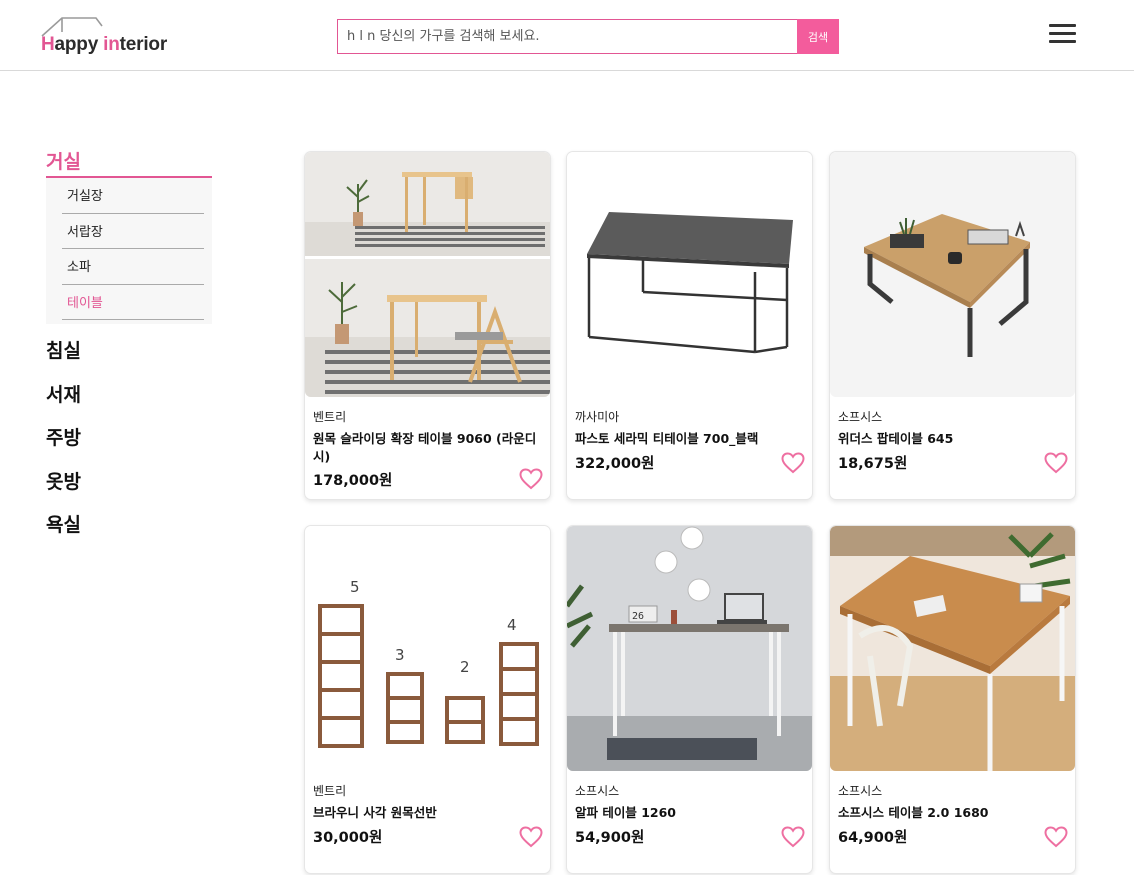 This screenshot has width=1134, height=875. What do you see at coordinates (400, 655) in the screenshot?
I see `shelf-number-label: 3` at bounding box center [400, 655].